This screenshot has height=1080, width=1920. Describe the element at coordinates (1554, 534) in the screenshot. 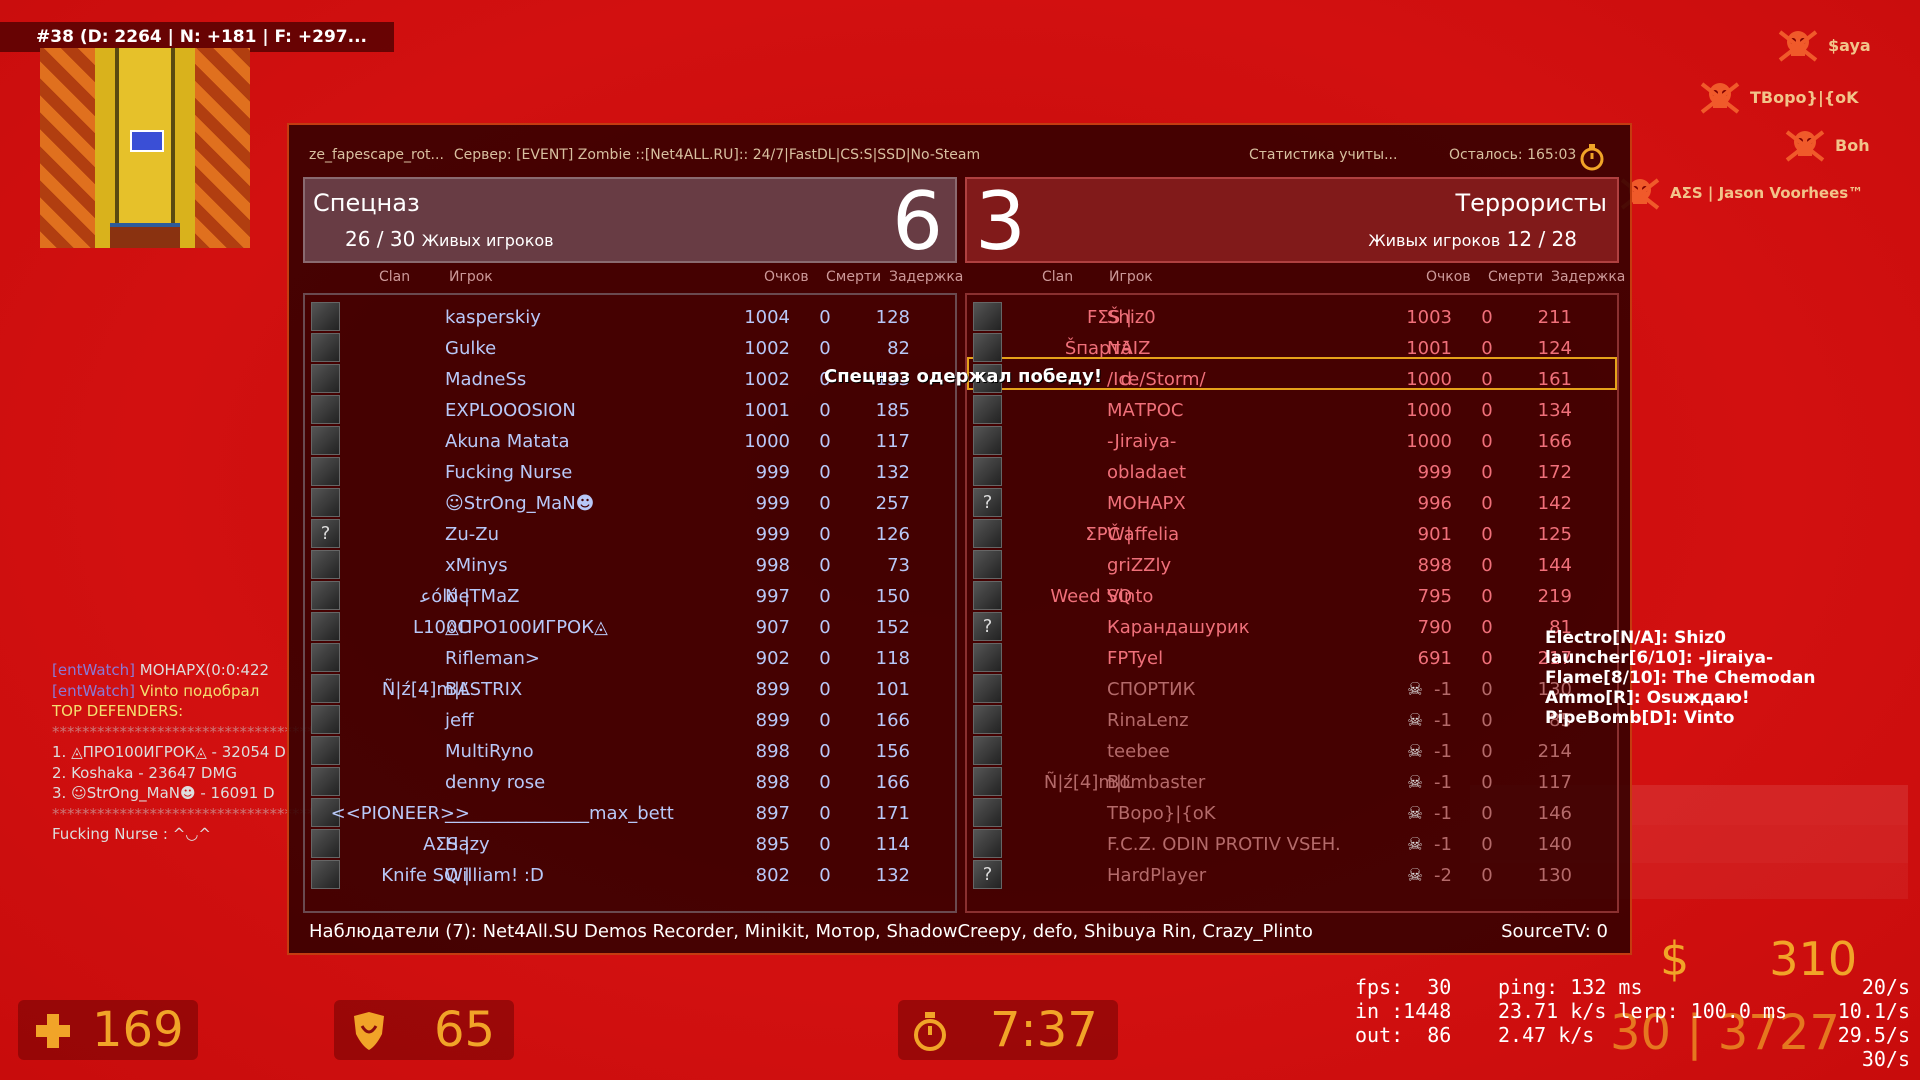

I see `player-ping: 125` at that location.